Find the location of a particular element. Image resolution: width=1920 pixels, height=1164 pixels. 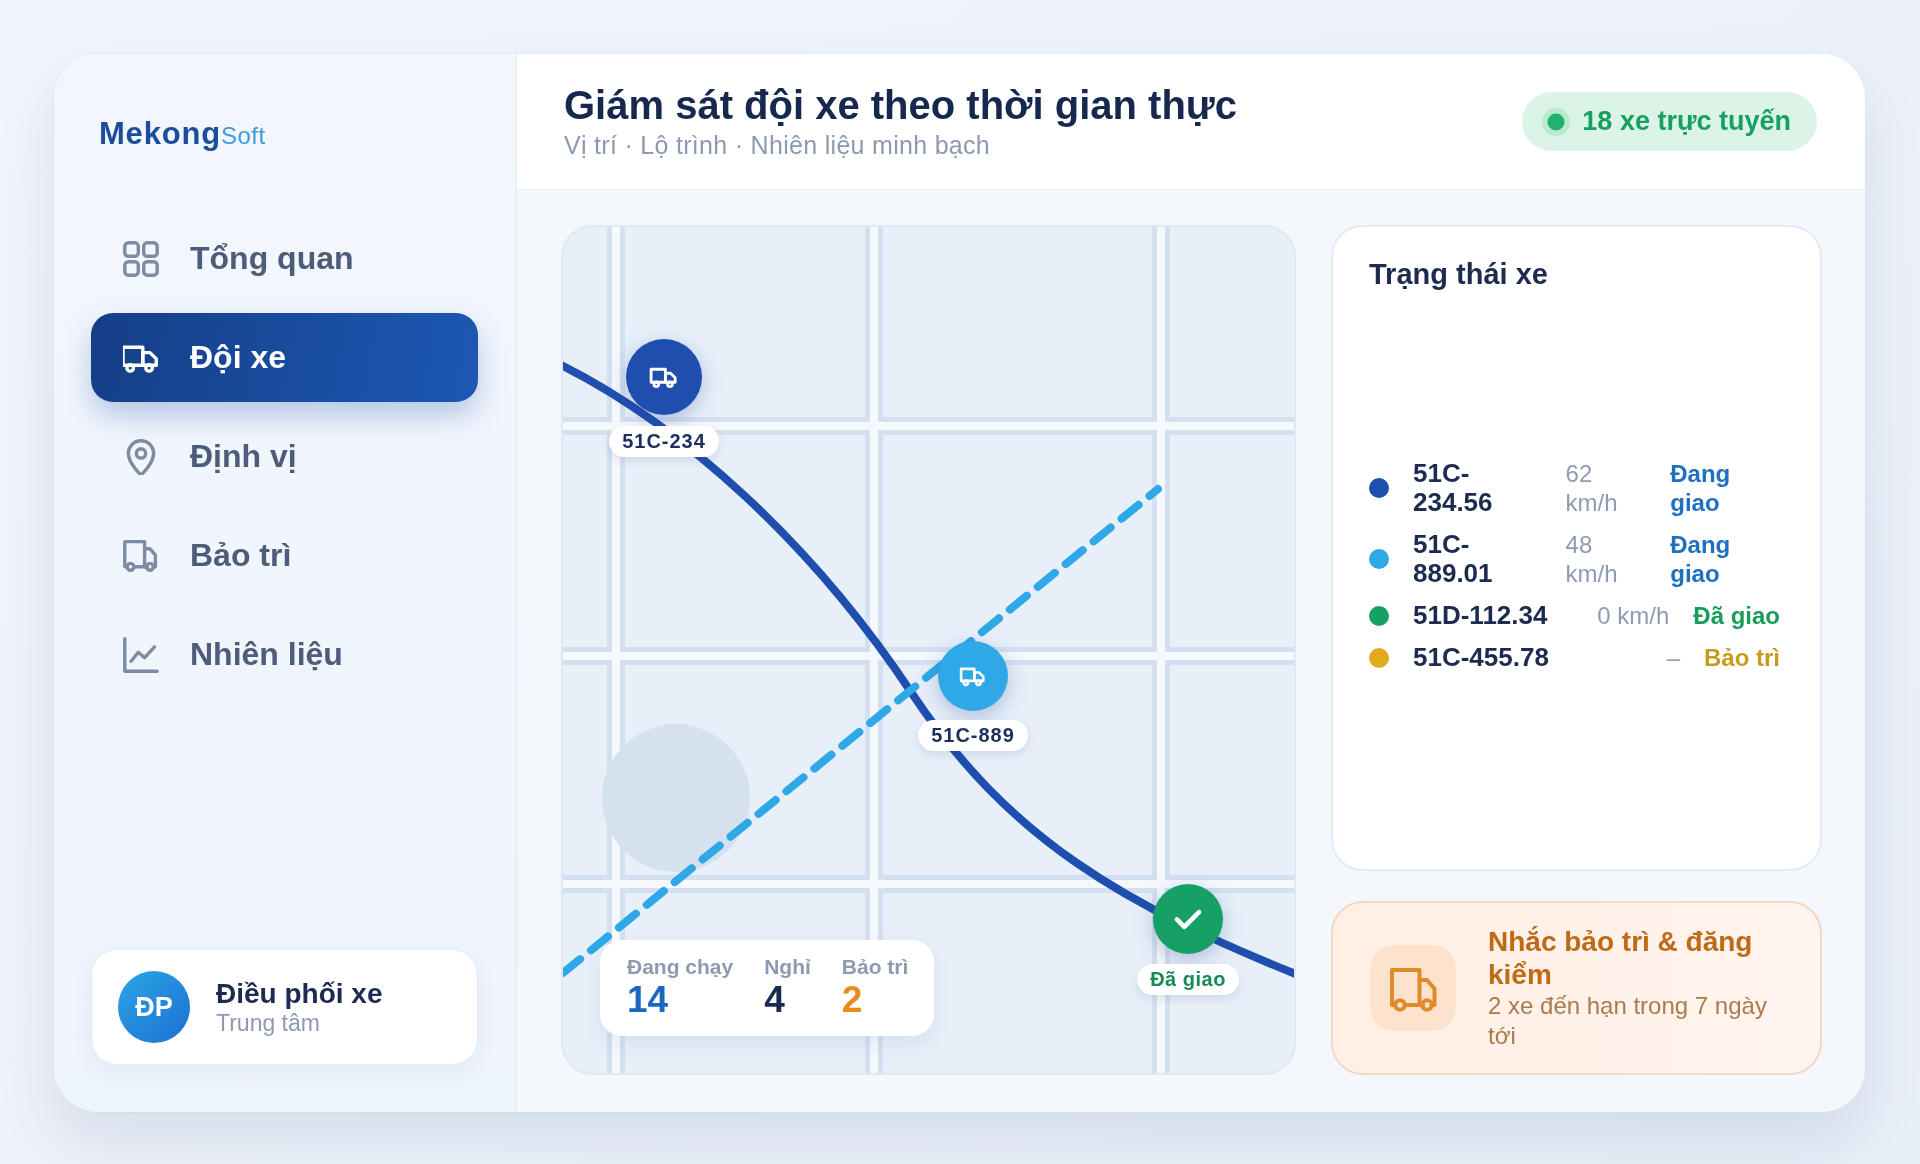

online-badge: 18 xe trực tuyến is located at coordinates (1669, 121).